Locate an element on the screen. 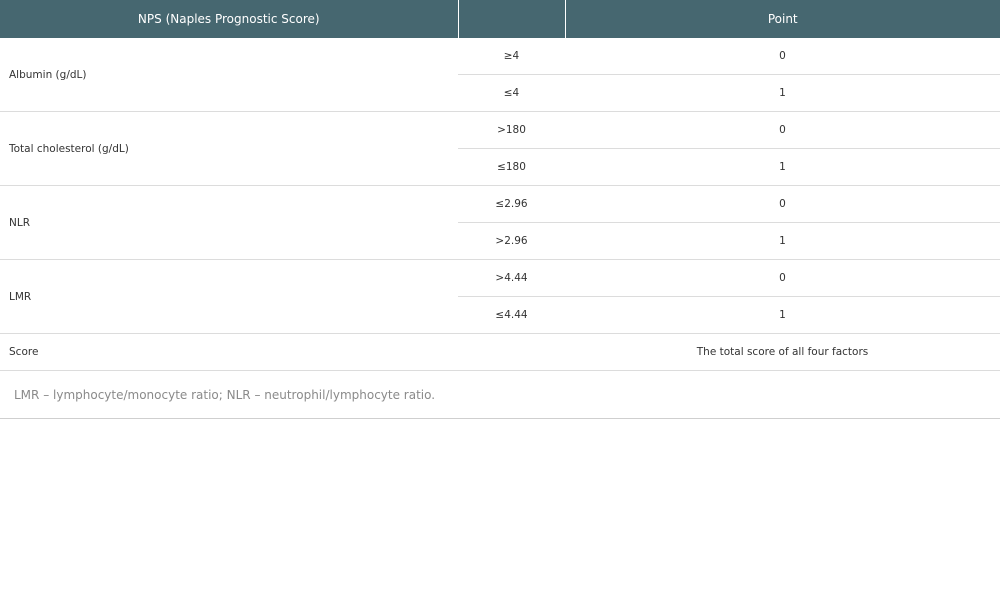 The height and width of the screenshot is (600, 1000). table-header: NPS (Naples Prognostic Score) Point is located at coordinates (500, 19).